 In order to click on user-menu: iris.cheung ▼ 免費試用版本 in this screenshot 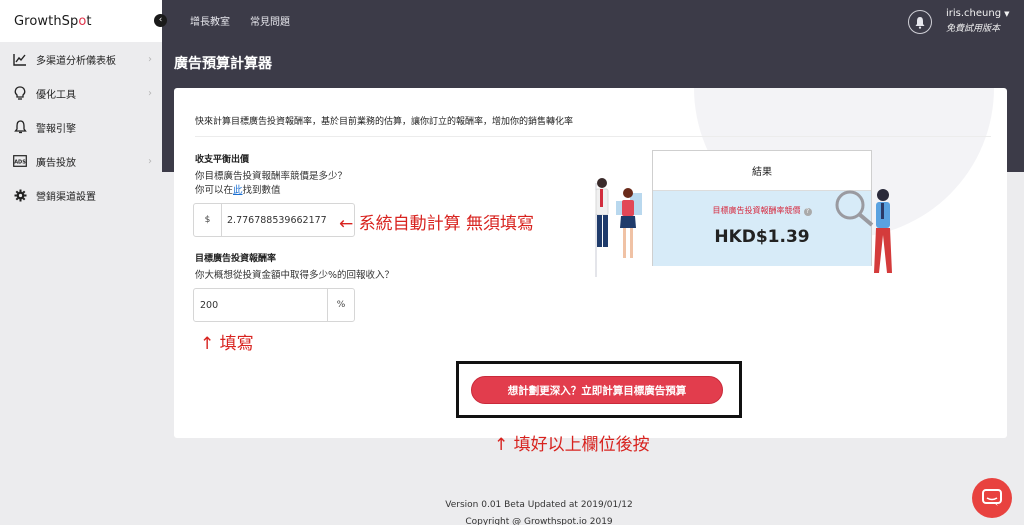, I will do `click(977, 21)`.